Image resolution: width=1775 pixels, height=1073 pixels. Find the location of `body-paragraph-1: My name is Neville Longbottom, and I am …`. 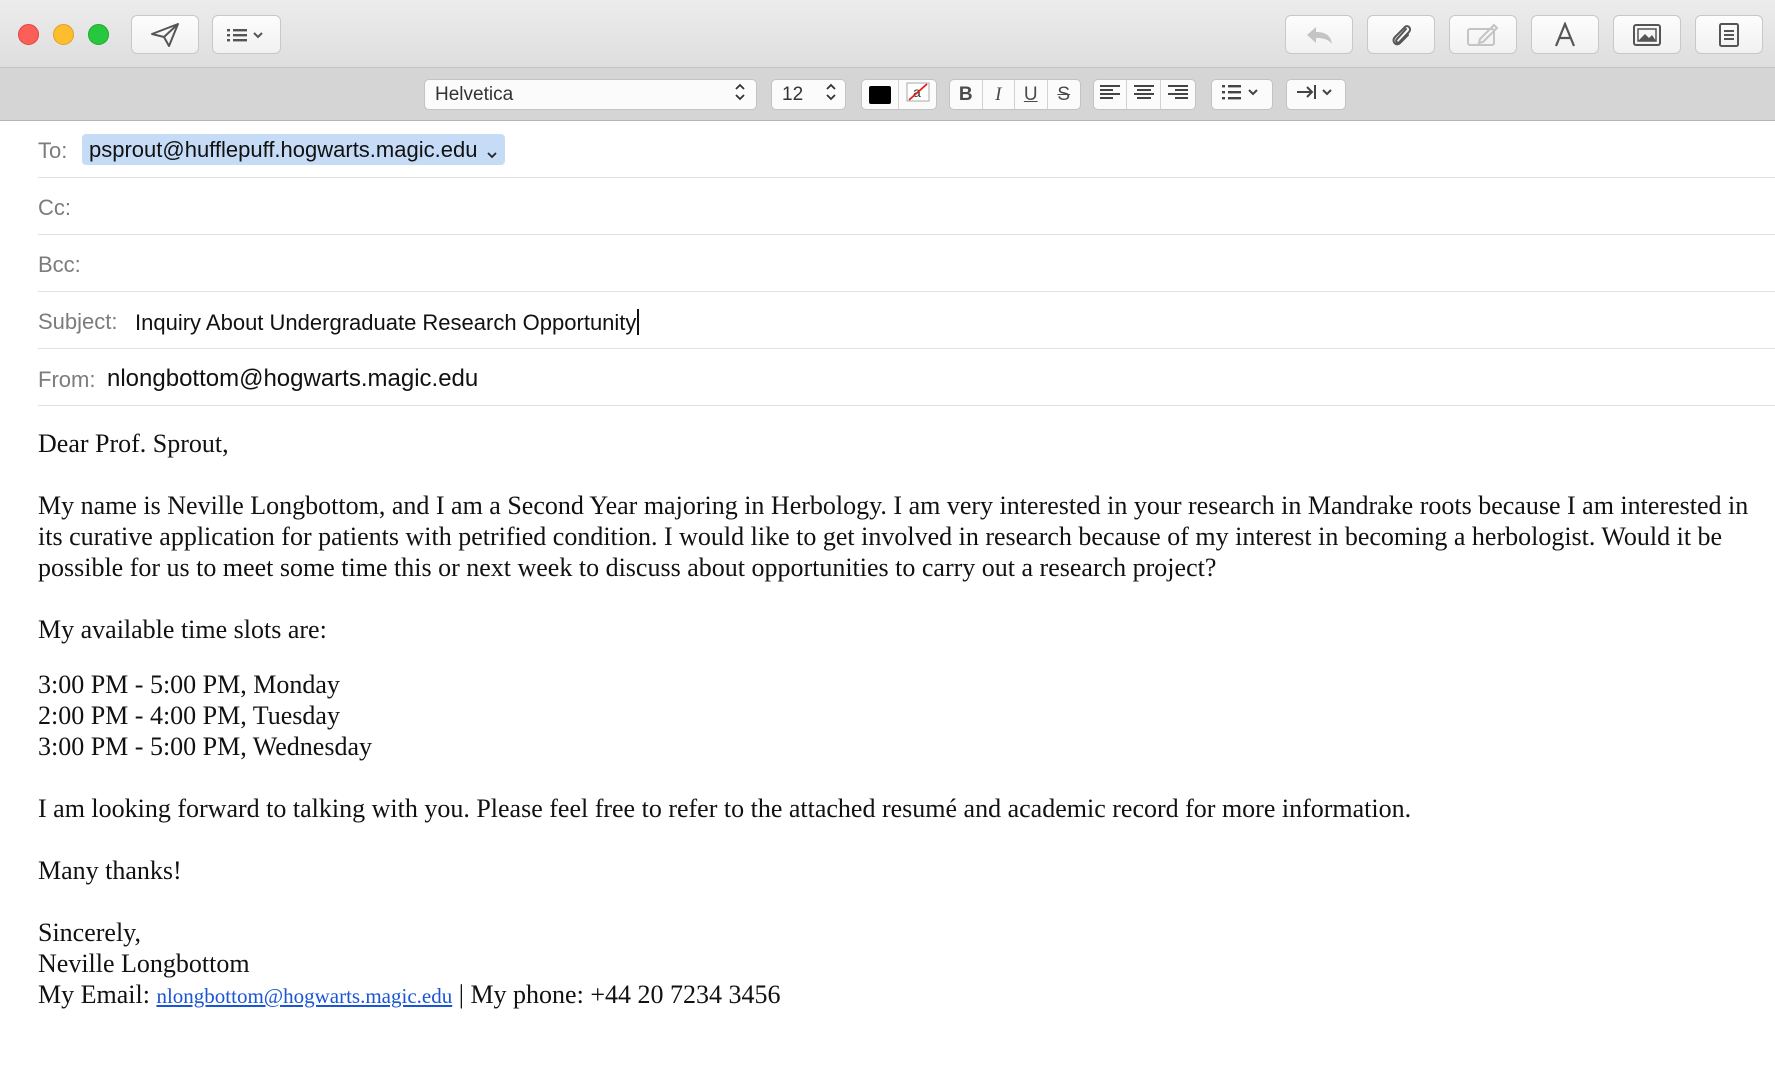

body-paragraph-1: My name is Neville Longbottom, and I am … is located at coordinates (893, 536).